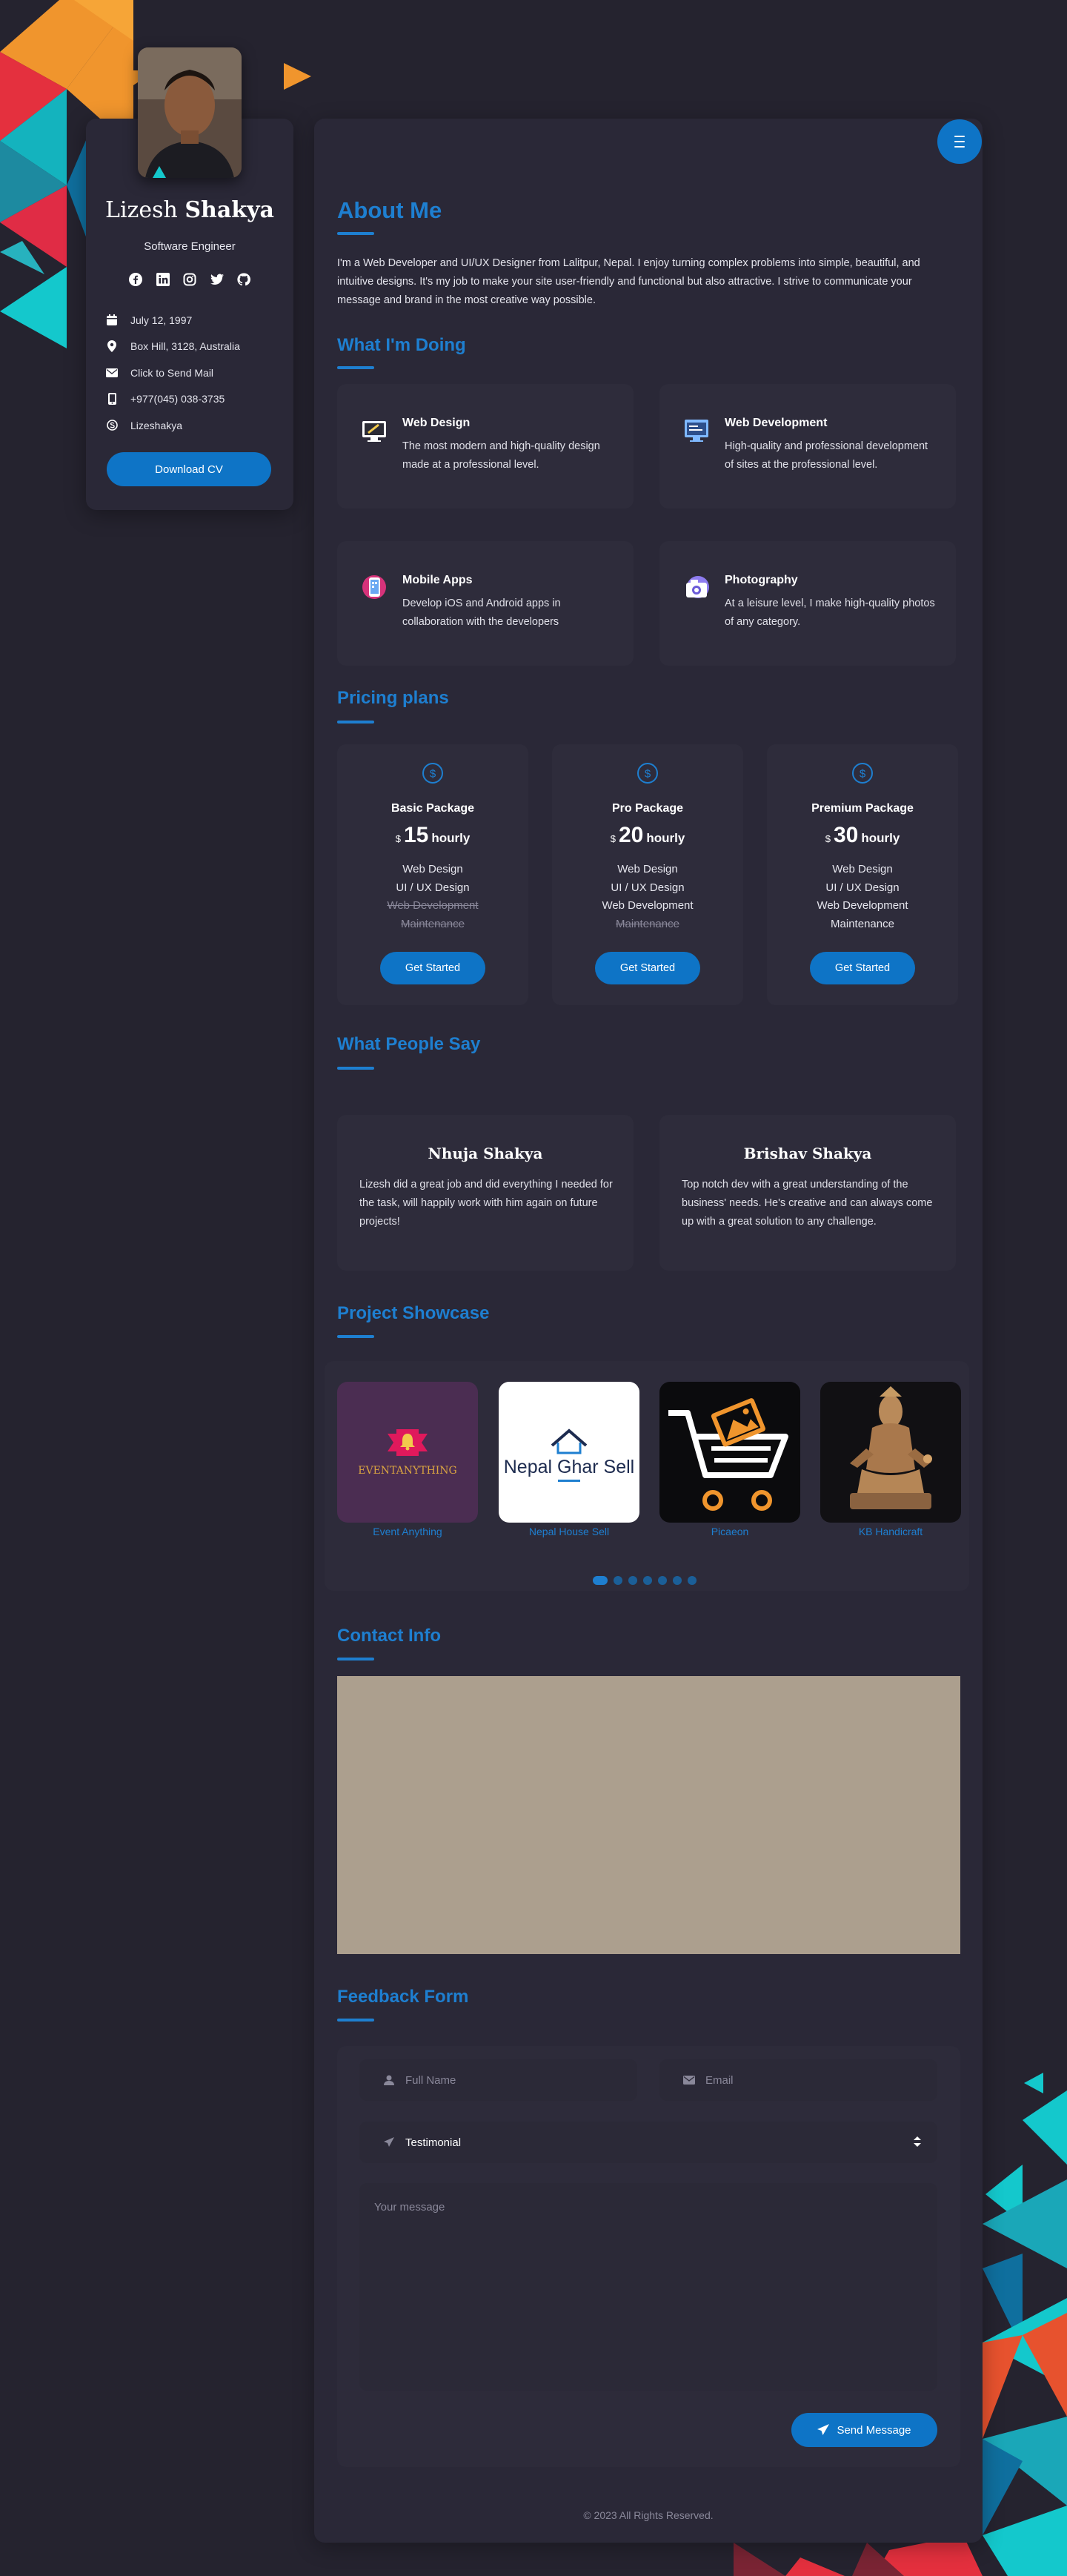 Image resolution: width=1067 pixels, height=2576 pixels. I want to click on twitter-icon, so click(217, 279).